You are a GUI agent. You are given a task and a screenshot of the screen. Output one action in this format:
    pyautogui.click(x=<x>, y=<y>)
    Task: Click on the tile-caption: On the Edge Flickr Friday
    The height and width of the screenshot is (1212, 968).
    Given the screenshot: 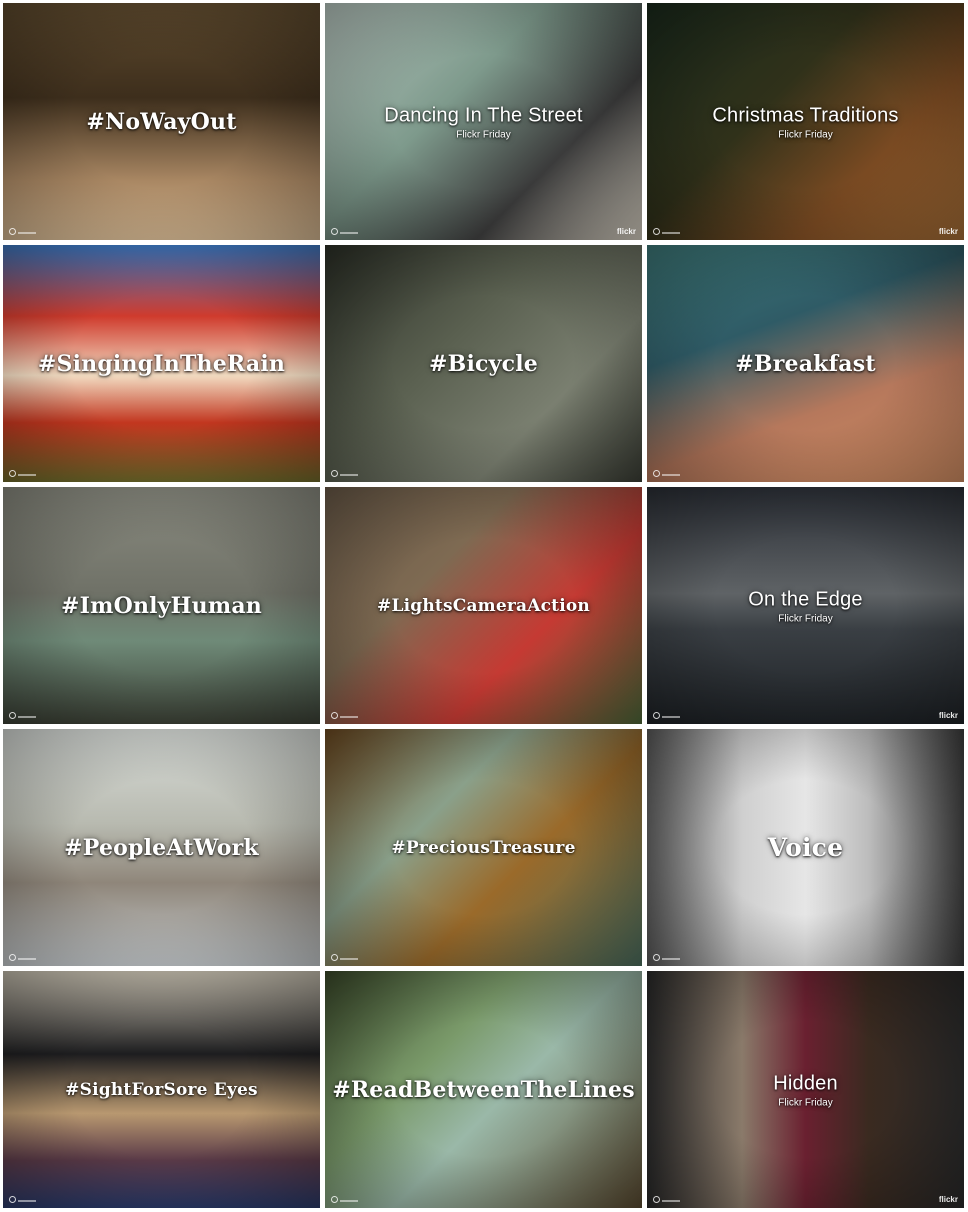 What is the action you would take?
    pyautogui.click(x=805, y=605)
    